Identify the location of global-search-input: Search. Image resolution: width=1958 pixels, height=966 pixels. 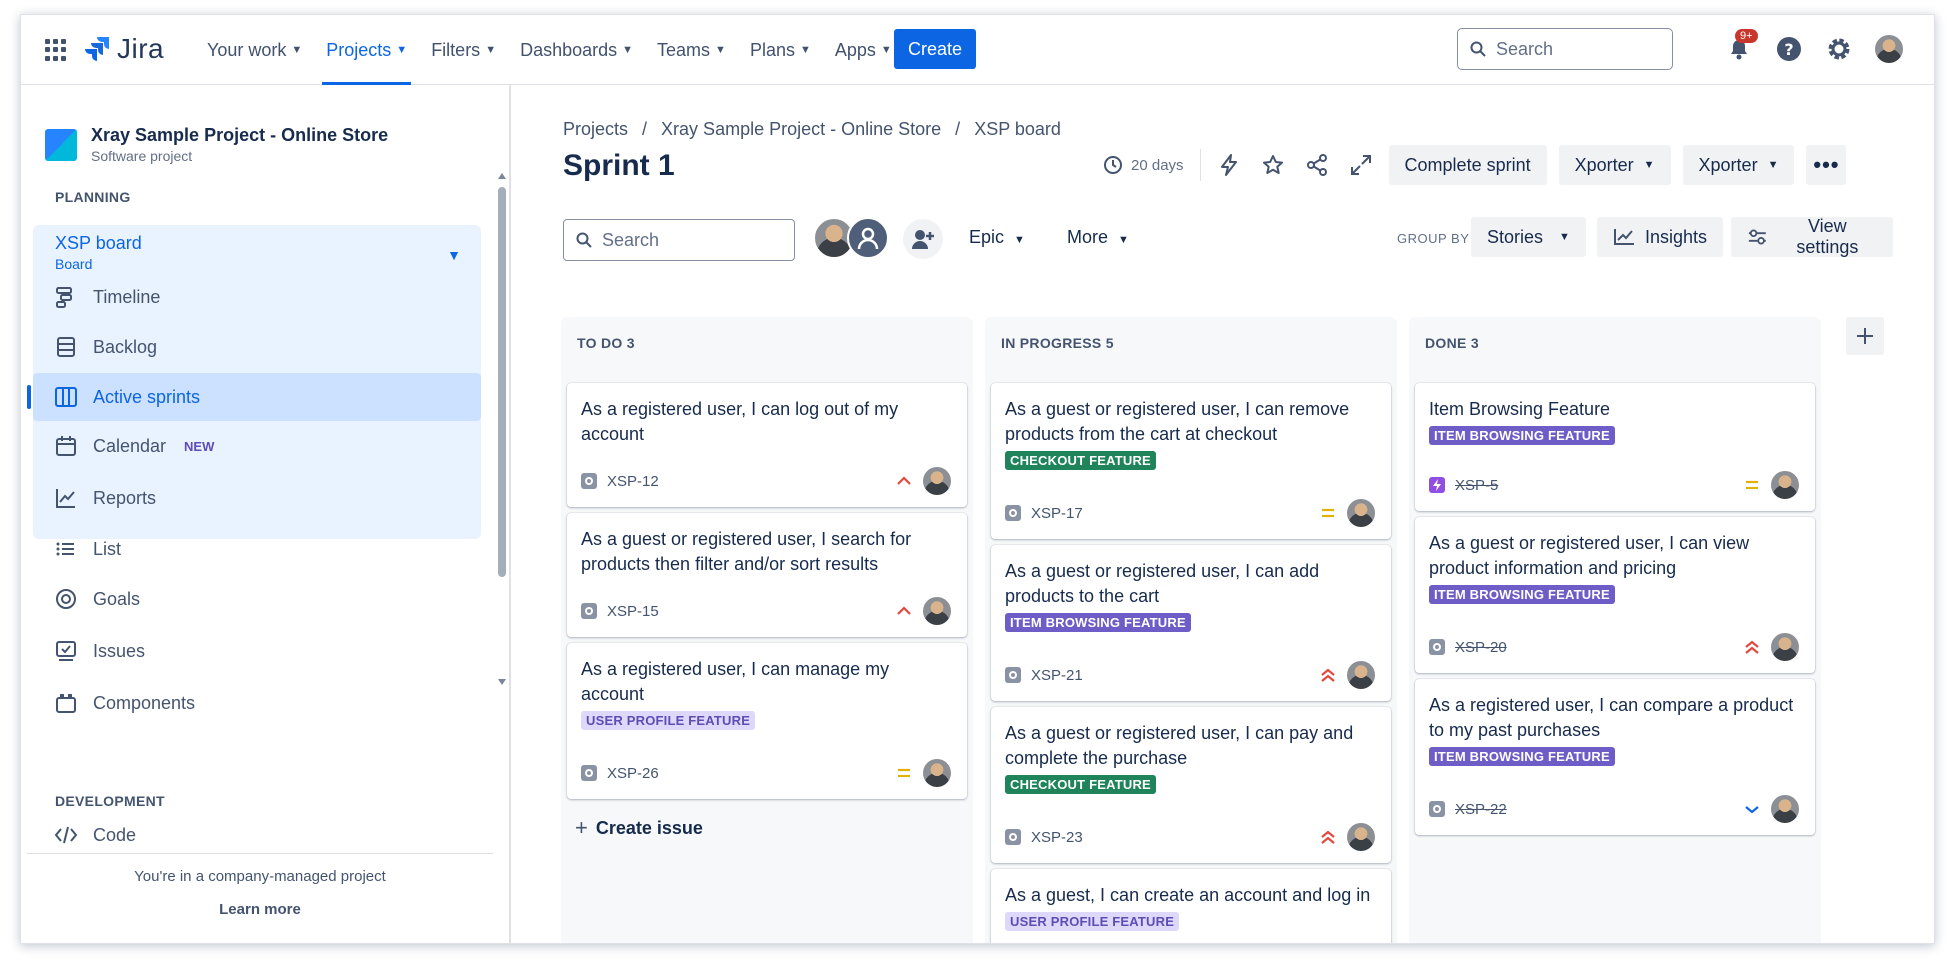
(1565, 49).